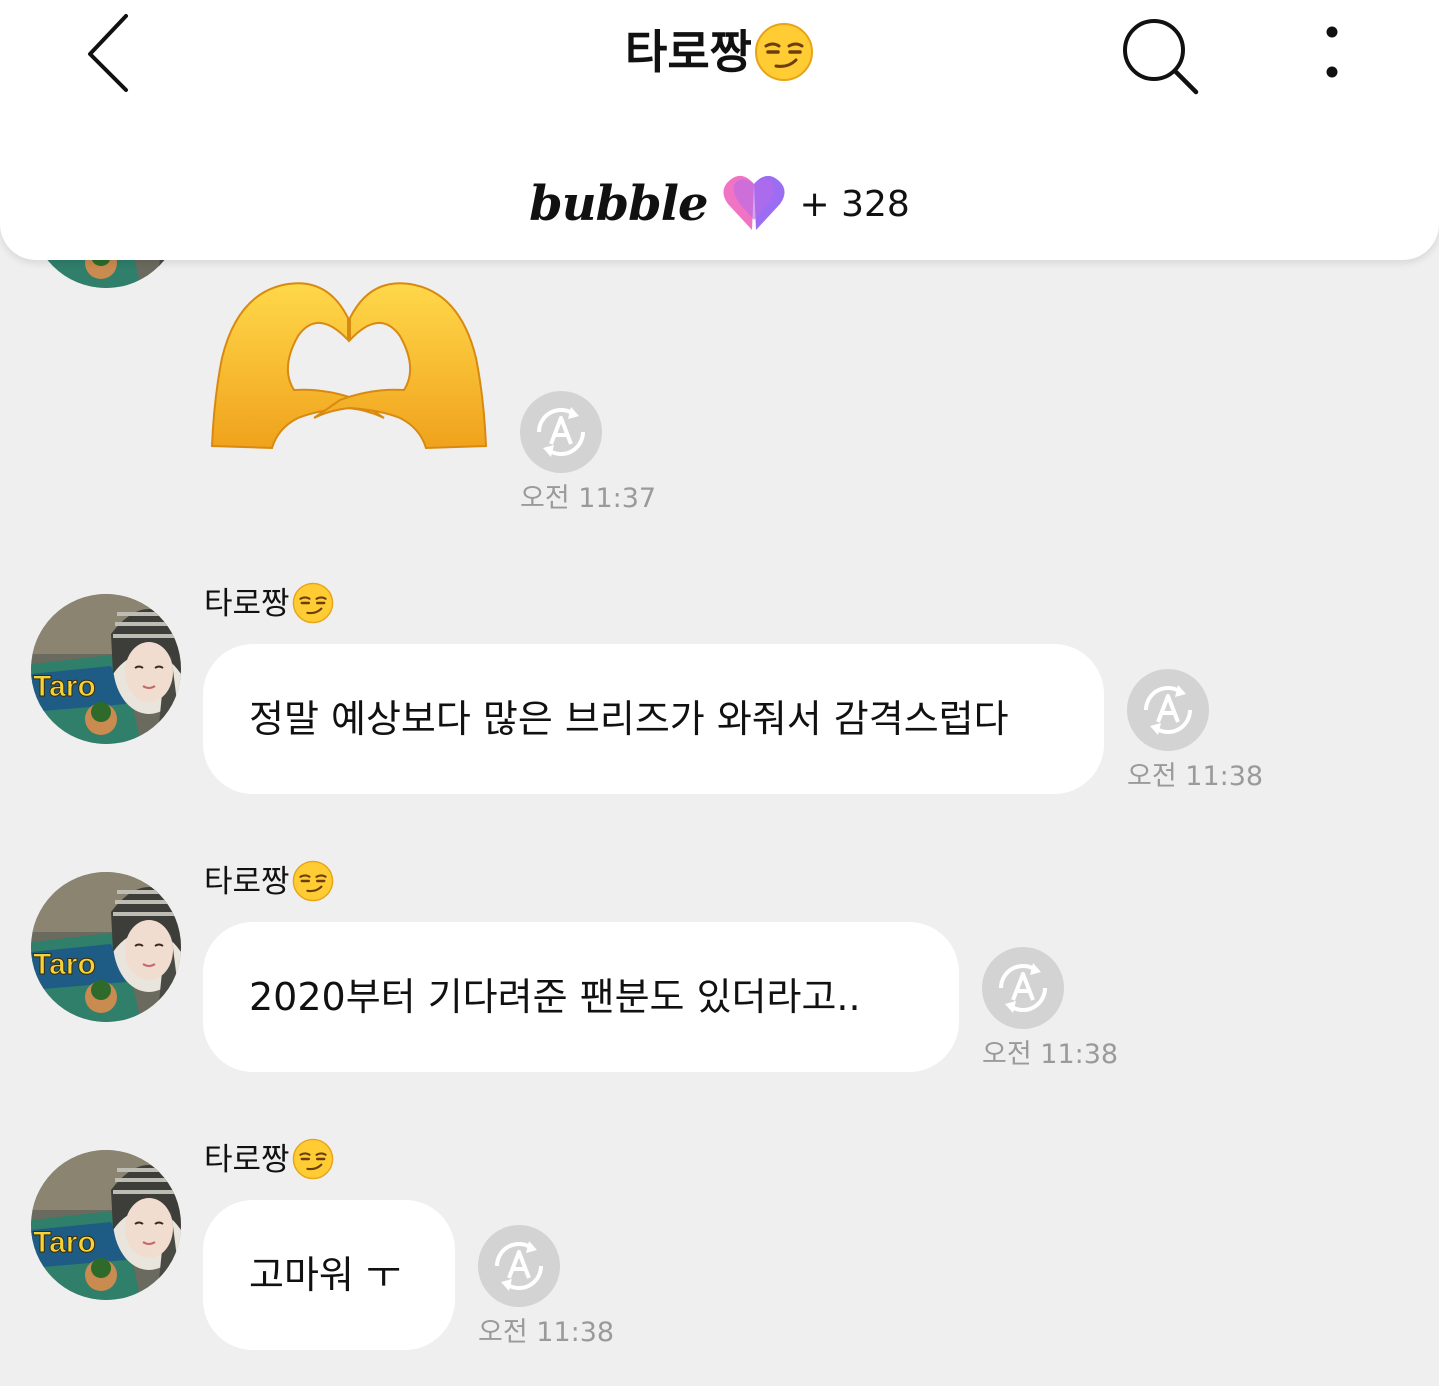 The image size is (1439, 1386). I want to click on more-vertical-icon, so click(1332, 52).